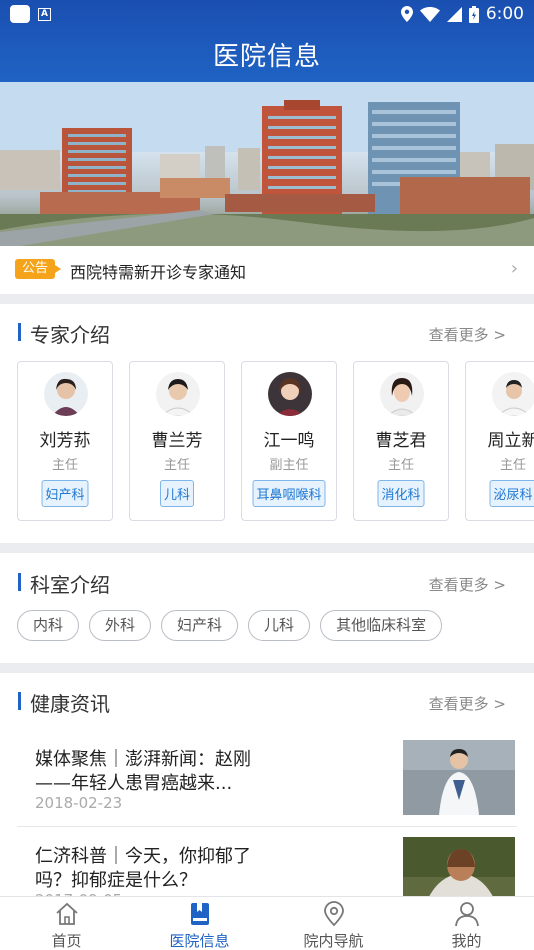 The height and width of the screenshot is (950, 534). I want to click on tab-profile: 我的, so click(466, 923).